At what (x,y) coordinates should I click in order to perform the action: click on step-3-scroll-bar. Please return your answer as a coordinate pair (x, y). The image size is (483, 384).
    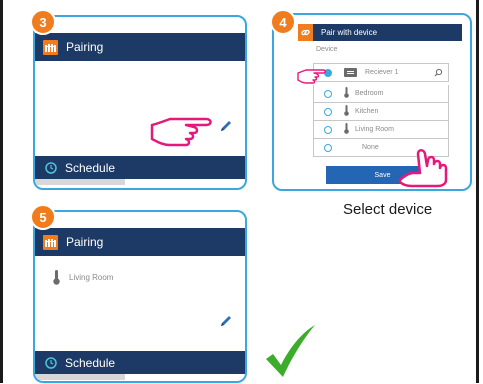
    Looking at the image, I should click on (80, 182).